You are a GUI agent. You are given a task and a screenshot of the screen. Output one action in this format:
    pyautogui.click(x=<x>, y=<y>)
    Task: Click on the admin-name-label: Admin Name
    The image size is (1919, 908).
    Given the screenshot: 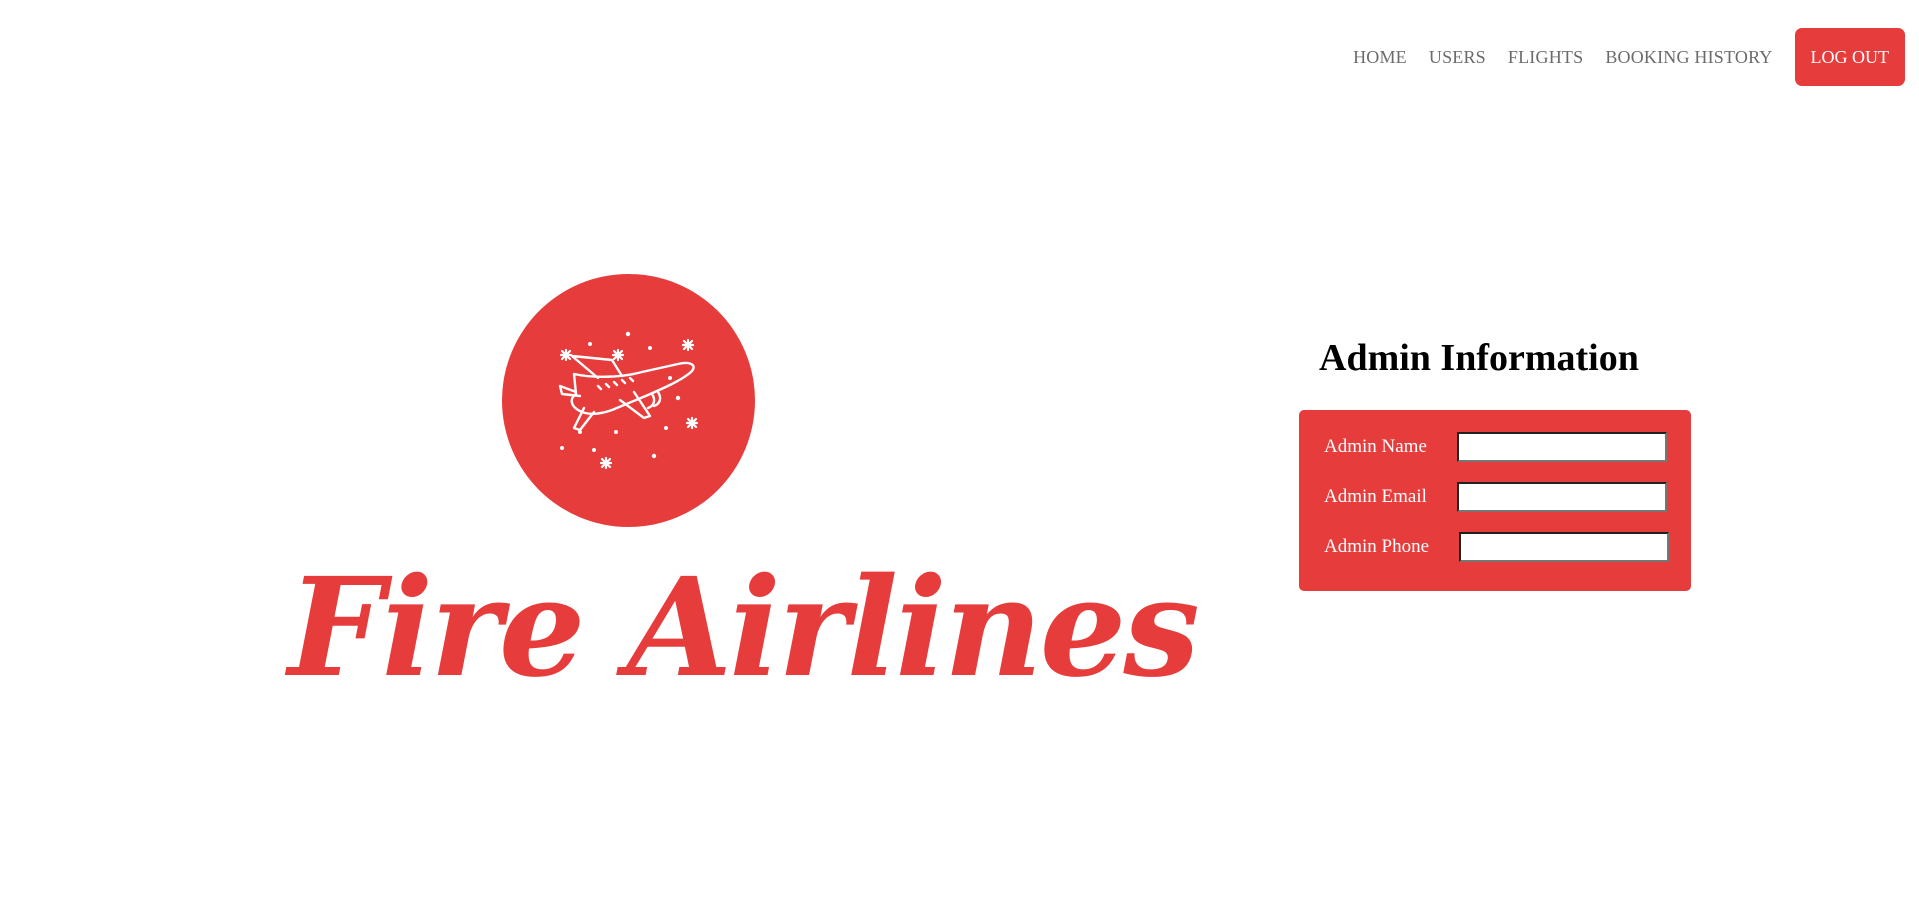 What is the action you would take?
    pyautogui.click(x=1375, y=446)
    